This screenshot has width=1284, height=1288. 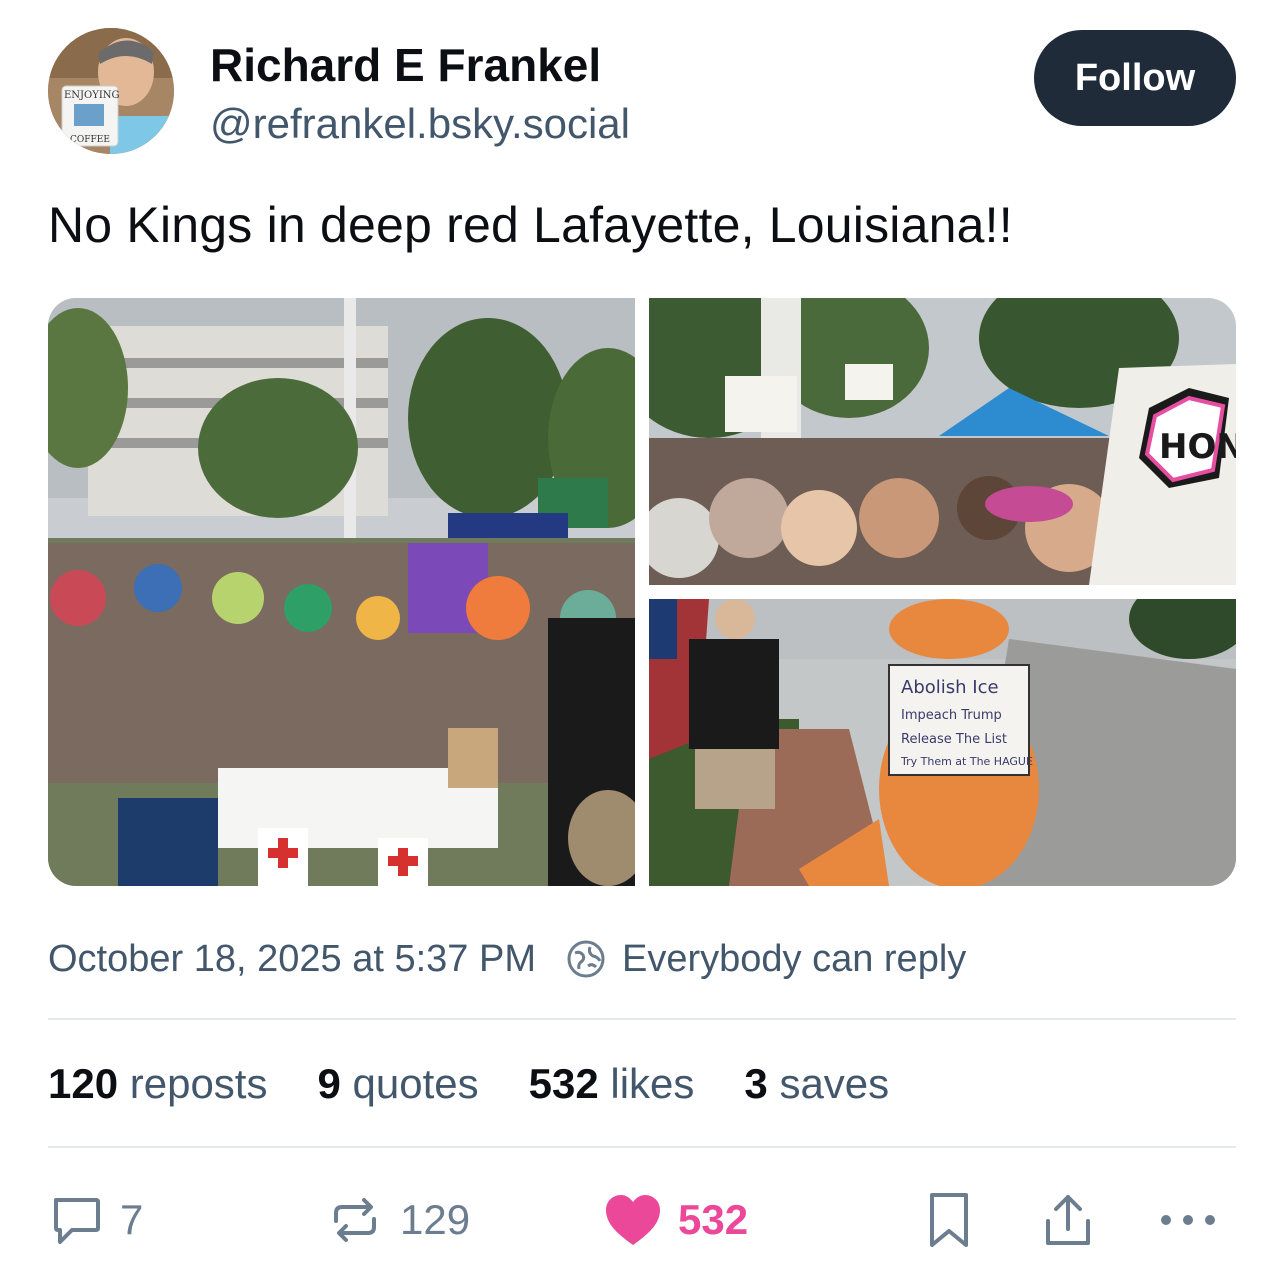 What do you see at coordinates (954, 739) in the screenshot?
I see `svg-text: Release The List` at bounding box center [954, 739].